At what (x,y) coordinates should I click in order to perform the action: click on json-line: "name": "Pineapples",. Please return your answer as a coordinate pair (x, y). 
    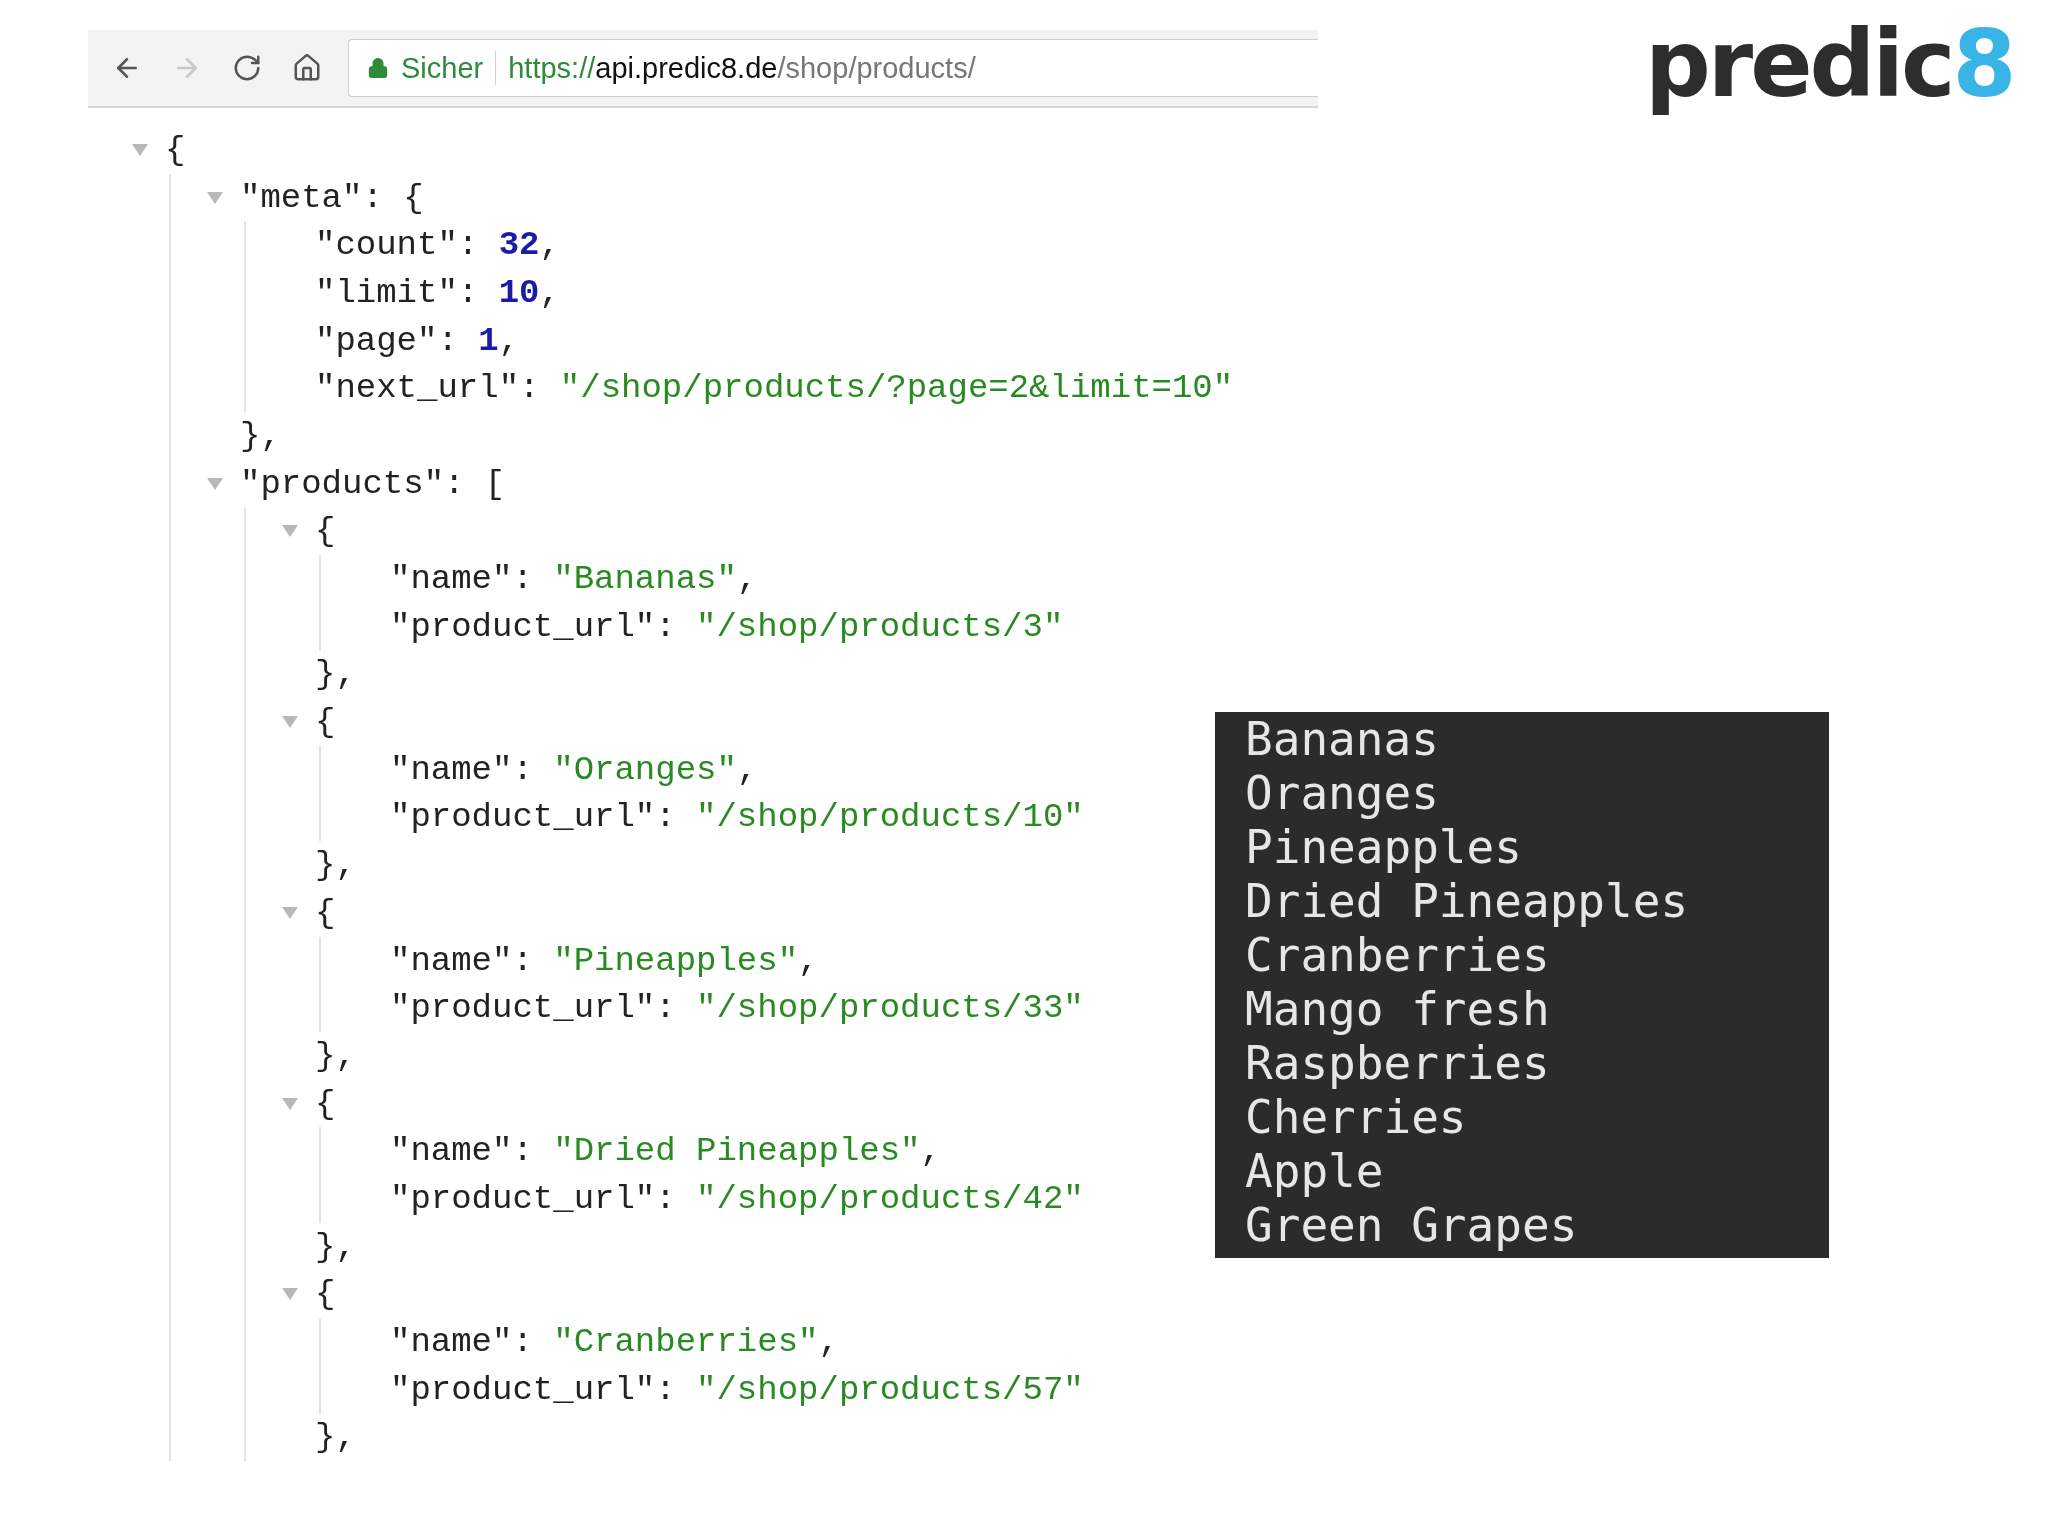
    Looking at the image, I should click on (604, 960).